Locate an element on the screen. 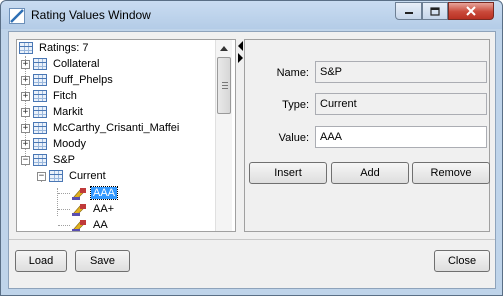 The width and height of the screenshot is (503, 296). minimize-button is located at coordinates (408, 11).